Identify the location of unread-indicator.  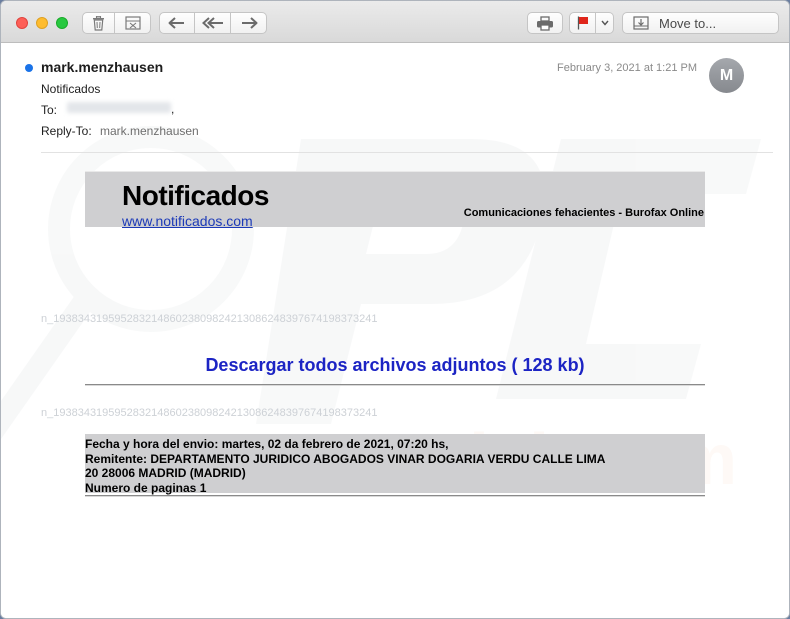
(29, 68).